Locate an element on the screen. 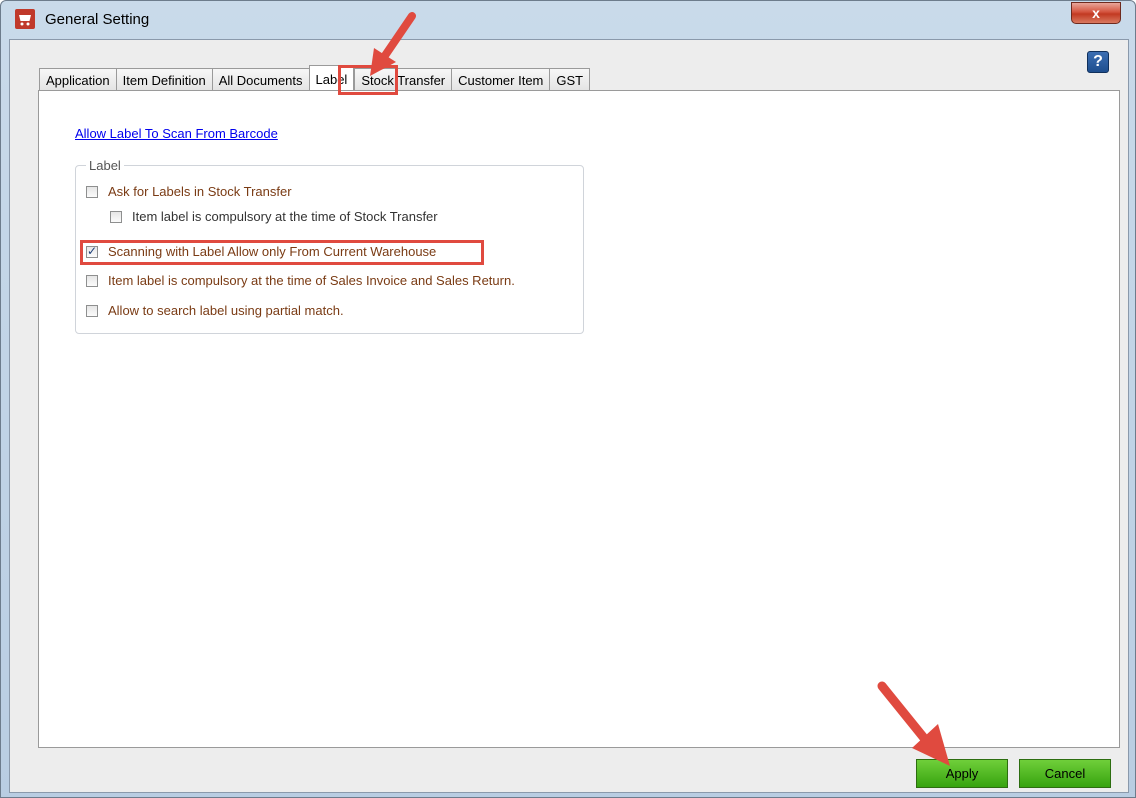 The width and height of the screenshot is (1136, 798). title-bar: General Setting x is located at coordinates (568, 20).